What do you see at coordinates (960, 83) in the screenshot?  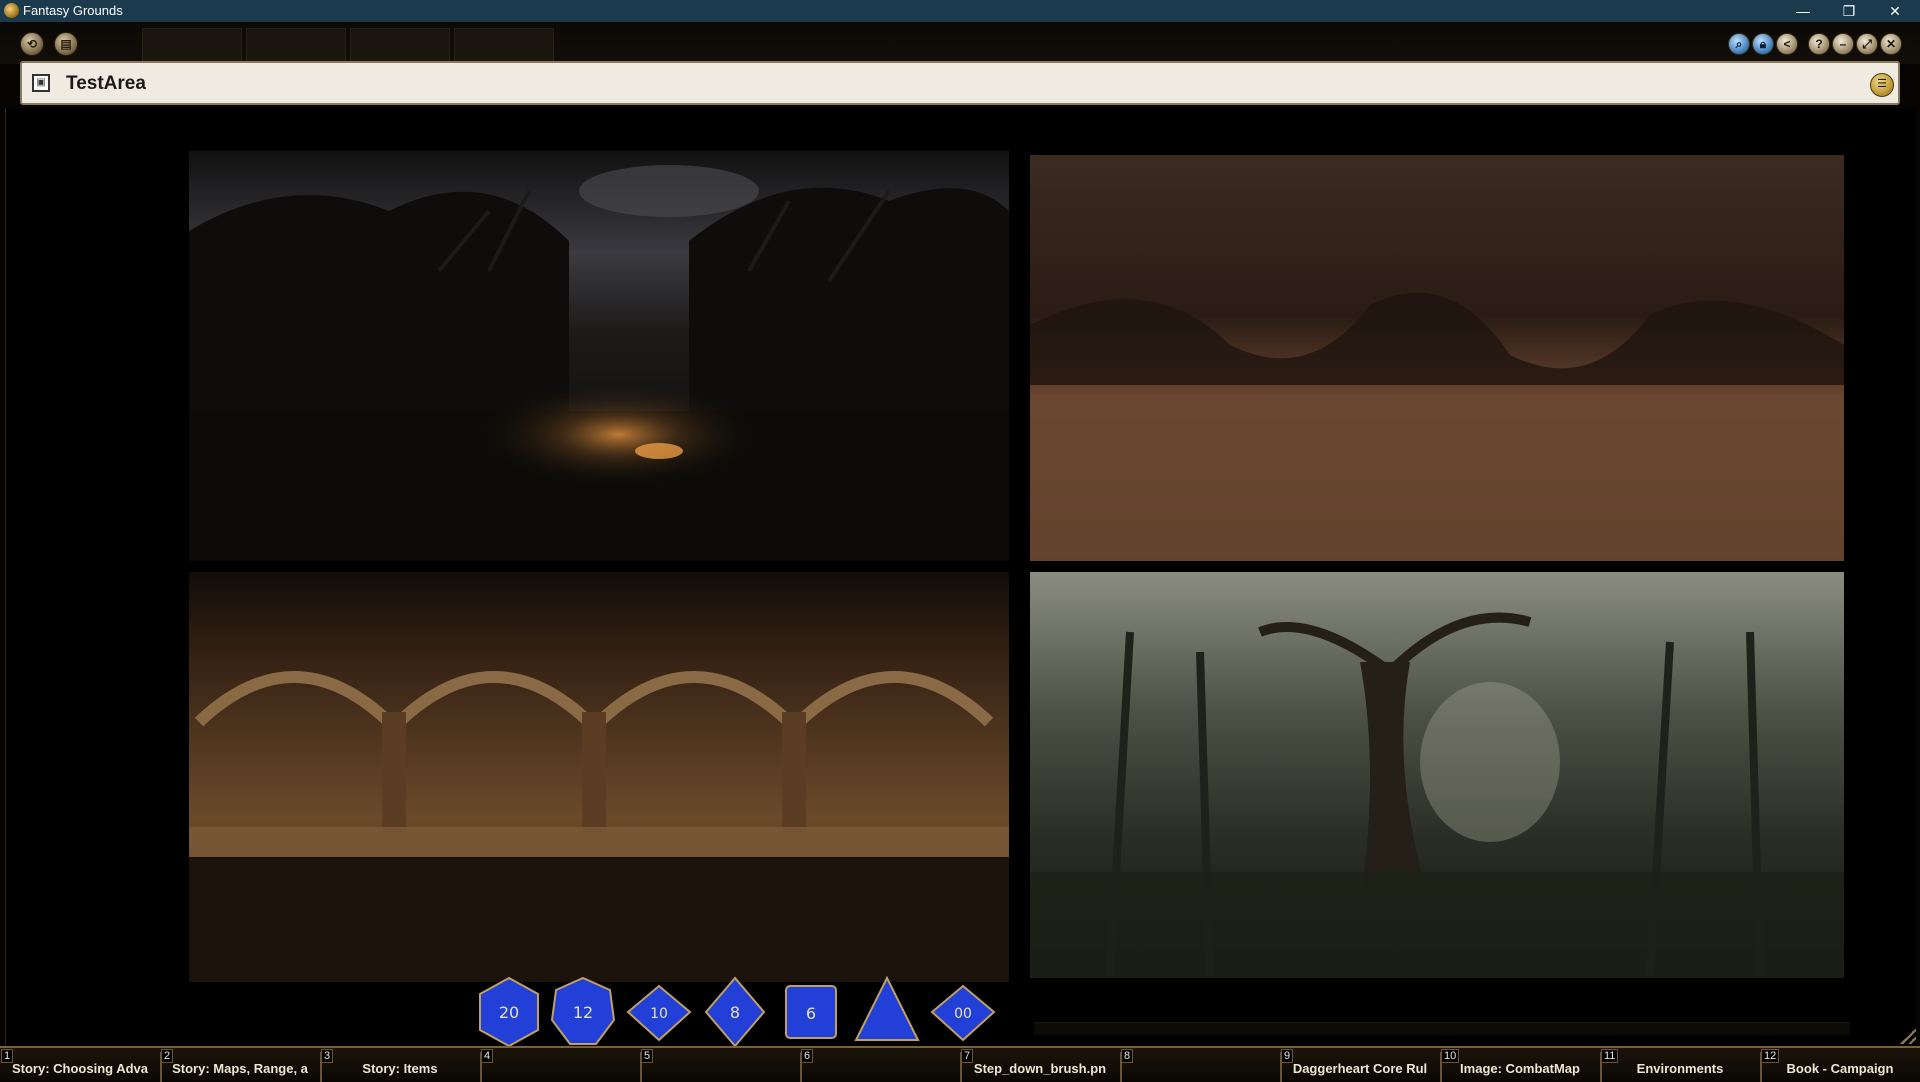 I see `window-header: ▣ TestArea ☰` at bounding box center [960, 83].